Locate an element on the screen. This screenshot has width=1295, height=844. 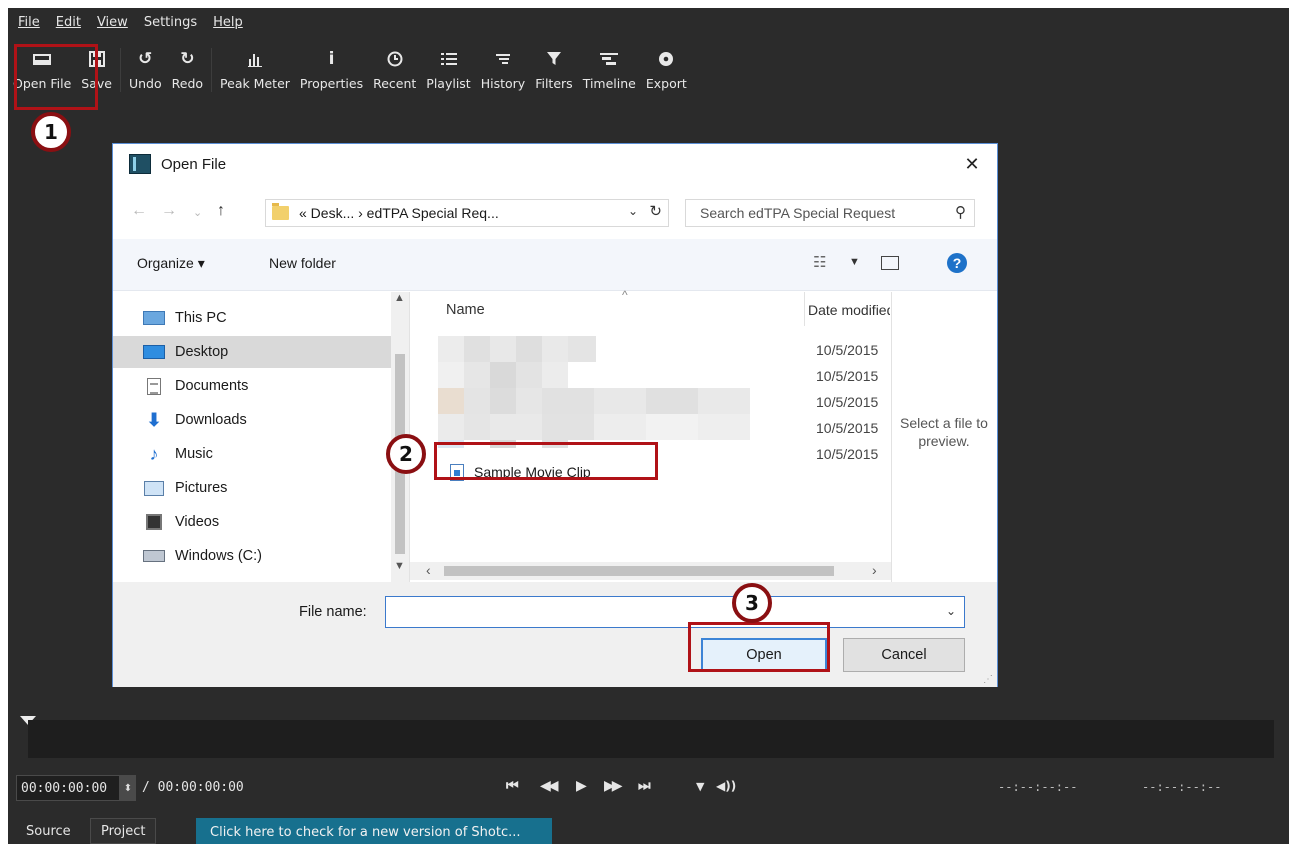
view-dropdown-icon: ▼ is located at coordinates (854, 262).